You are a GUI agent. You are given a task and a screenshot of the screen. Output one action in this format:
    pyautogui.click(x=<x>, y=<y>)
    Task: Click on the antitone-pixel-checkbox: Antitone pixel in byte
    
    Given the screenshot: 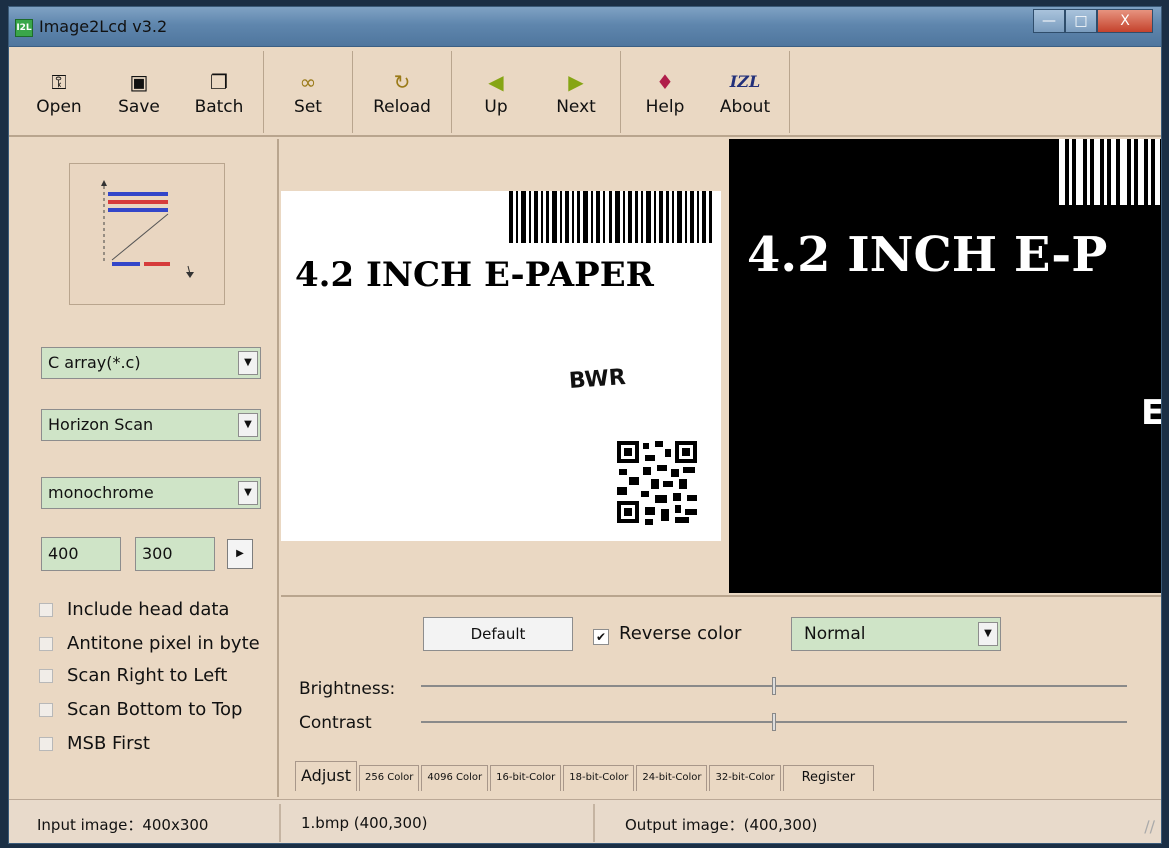 What is the action you would take?
    pyautogui.click(x=149, y=643)
    